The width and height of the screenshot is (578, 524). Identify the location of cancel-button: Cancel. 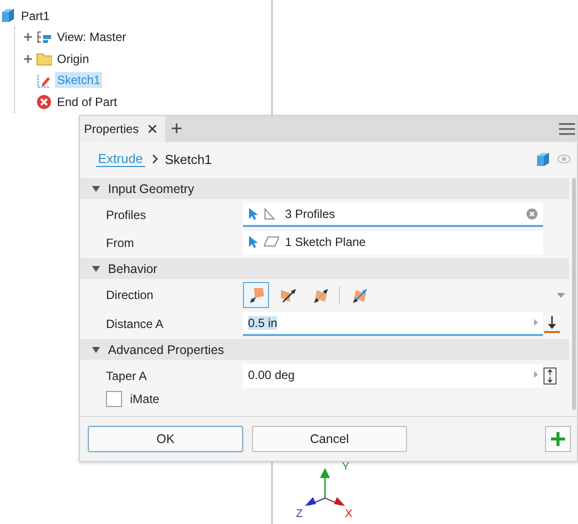
(329, 439).